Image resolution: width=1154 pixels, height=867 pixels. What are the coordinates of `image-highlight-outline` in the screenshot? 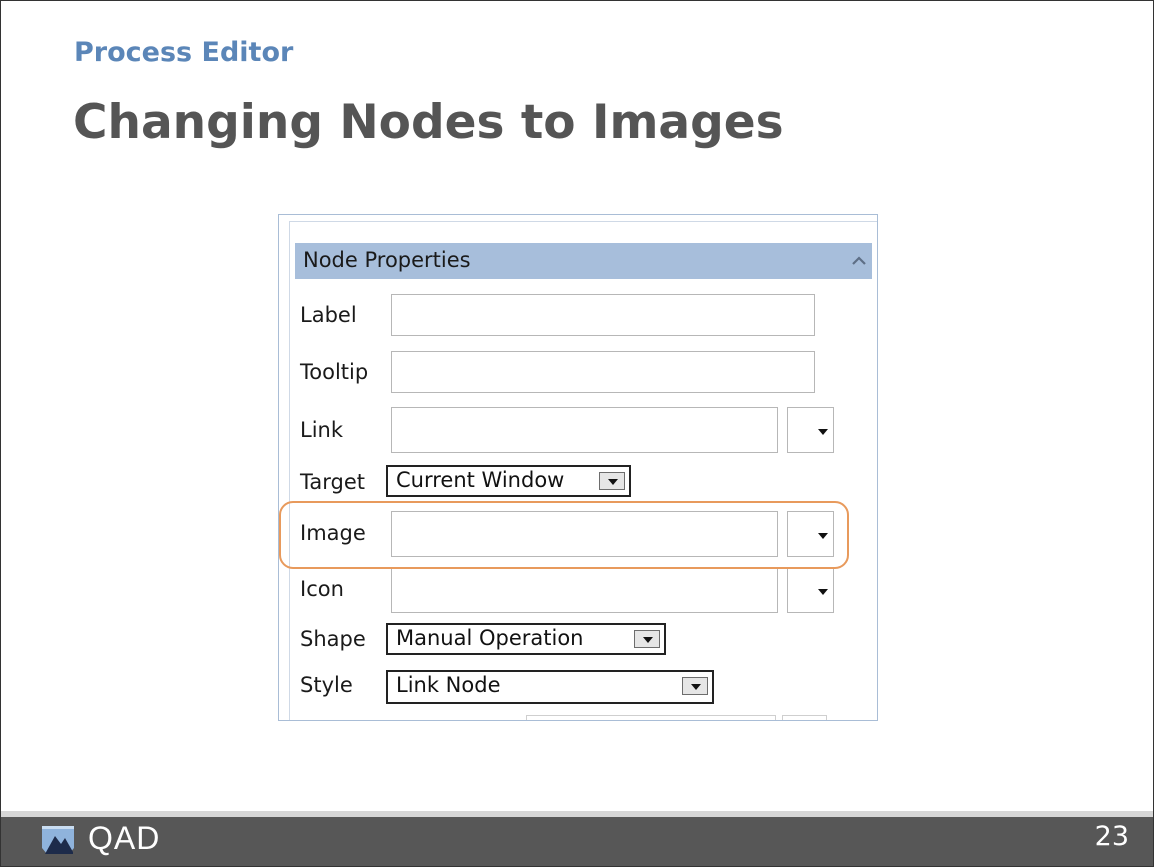 It's located at (564, 535).